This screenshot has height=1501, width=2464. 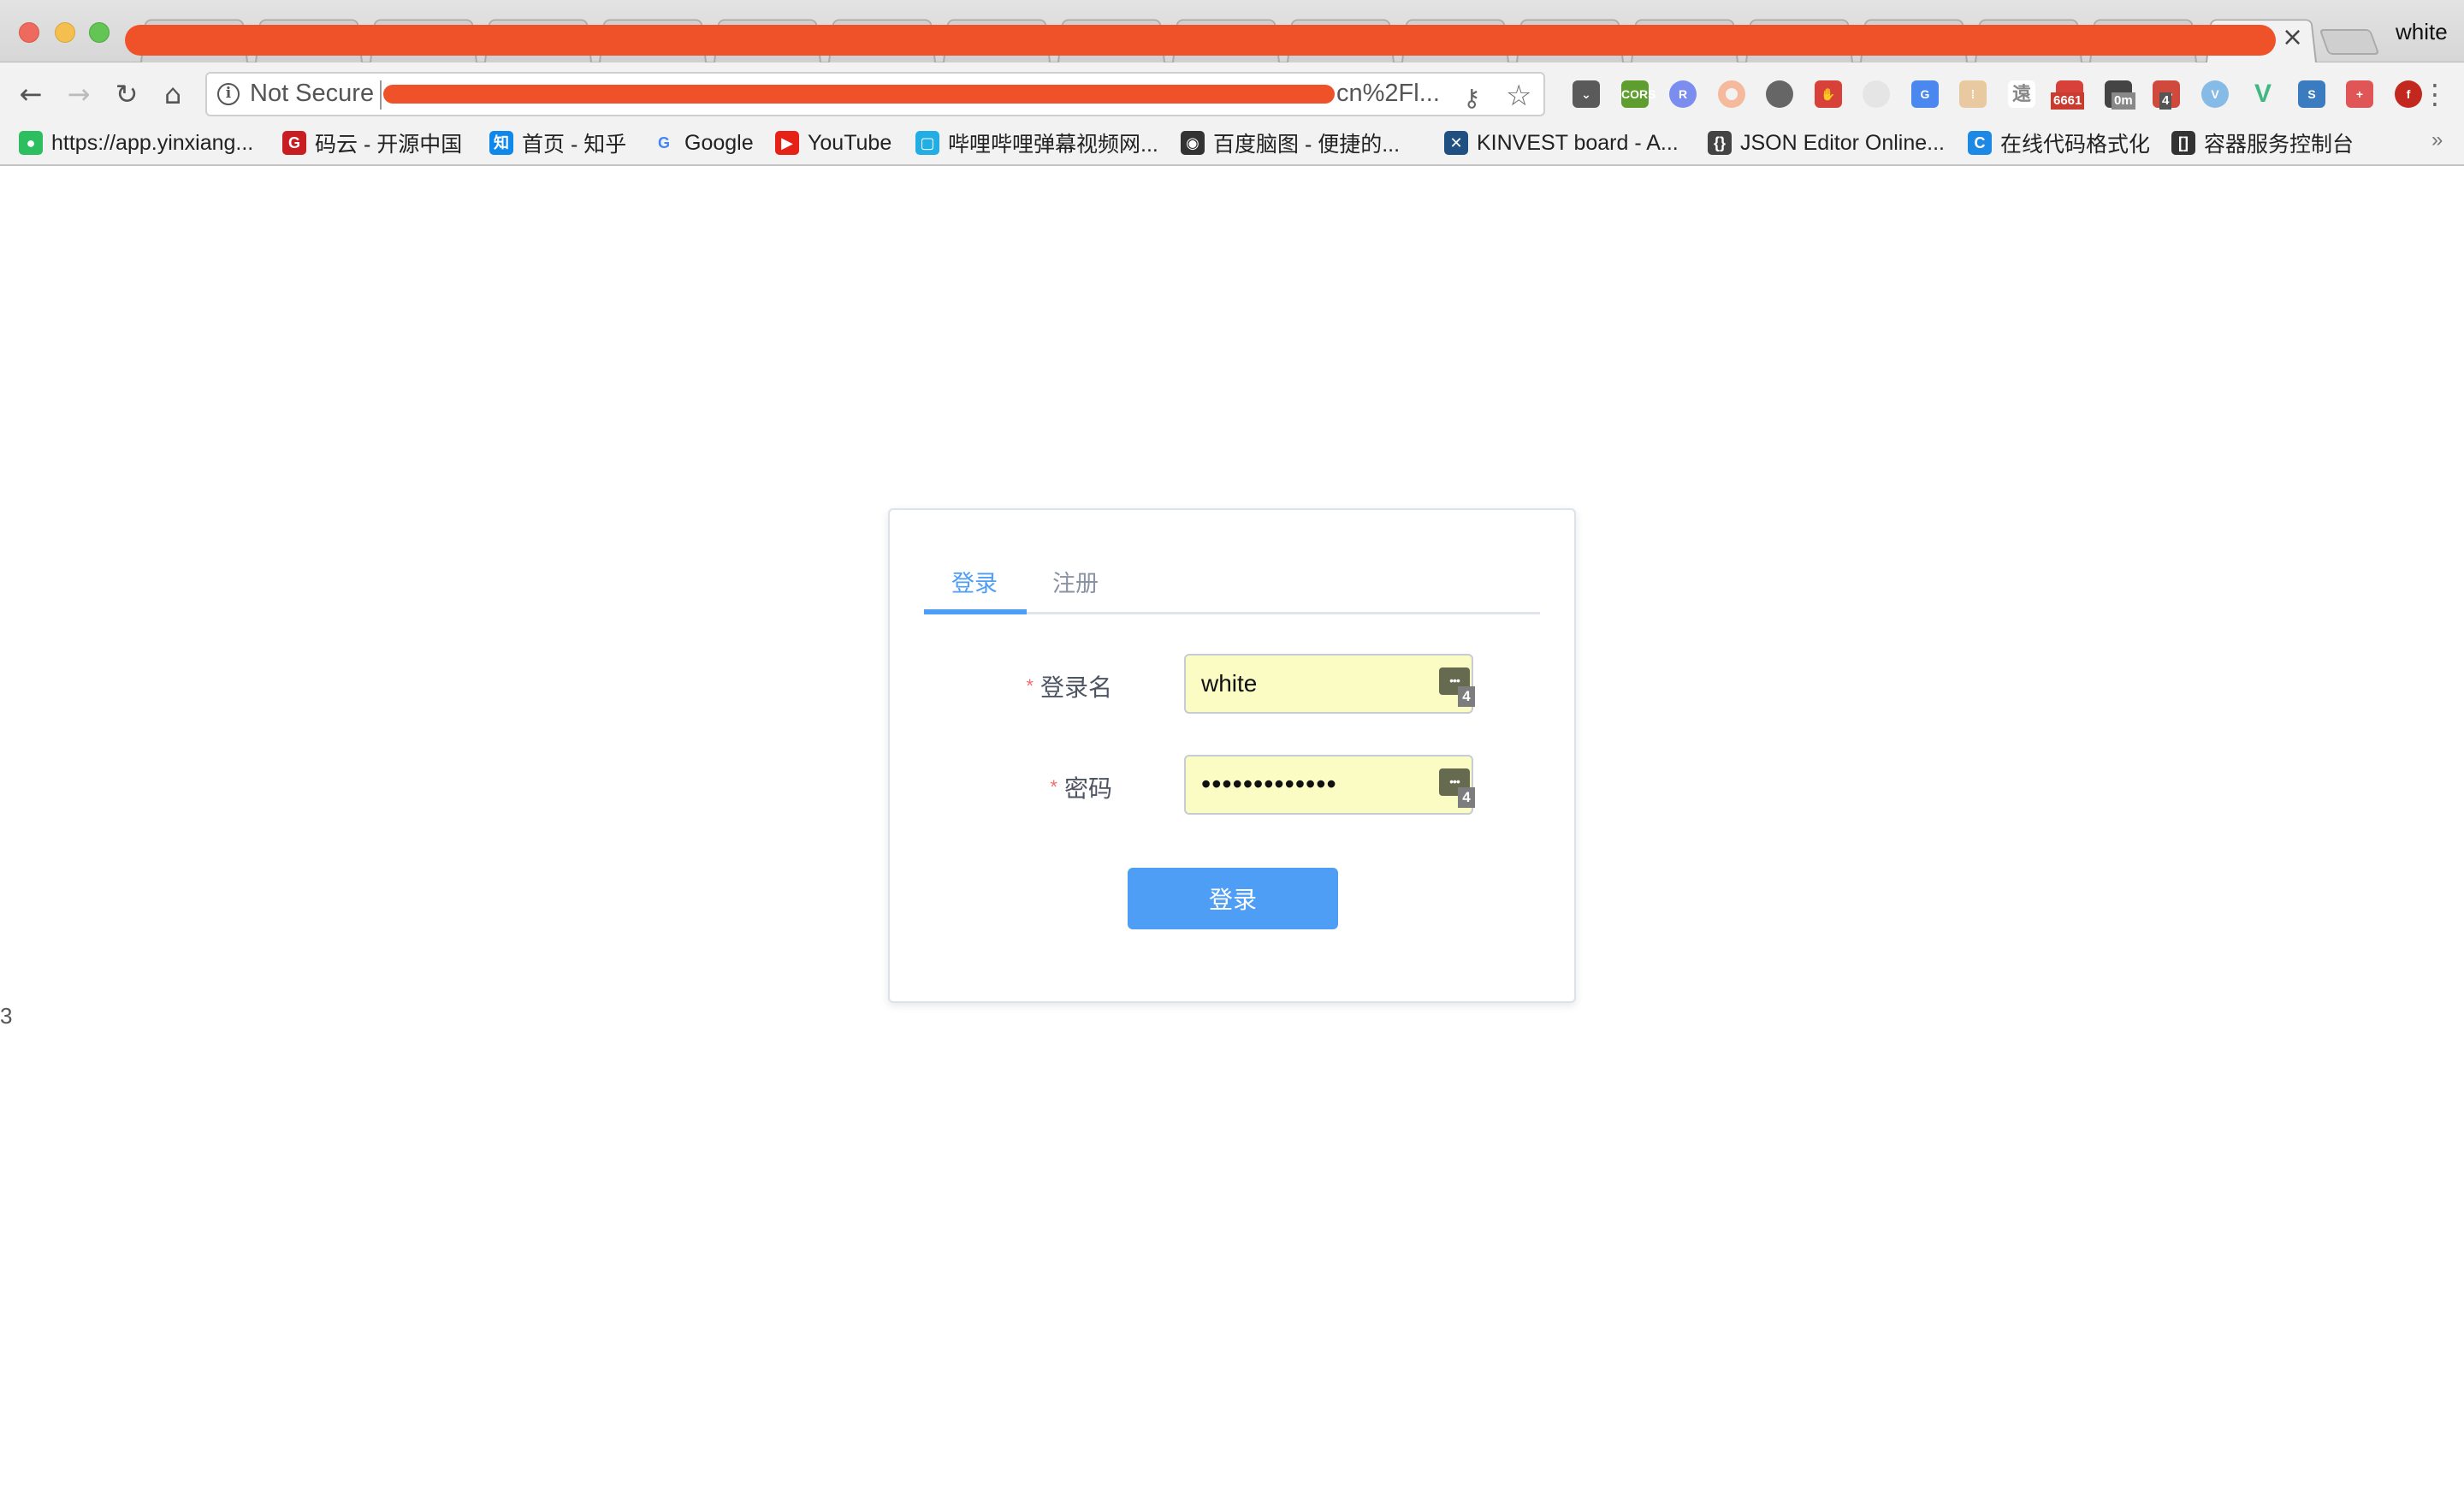 What do you see at coordinates (1518, 96) in the screenshot?
I see `bookmark-star-icon: ☆` at bounding box center [1518, 96].